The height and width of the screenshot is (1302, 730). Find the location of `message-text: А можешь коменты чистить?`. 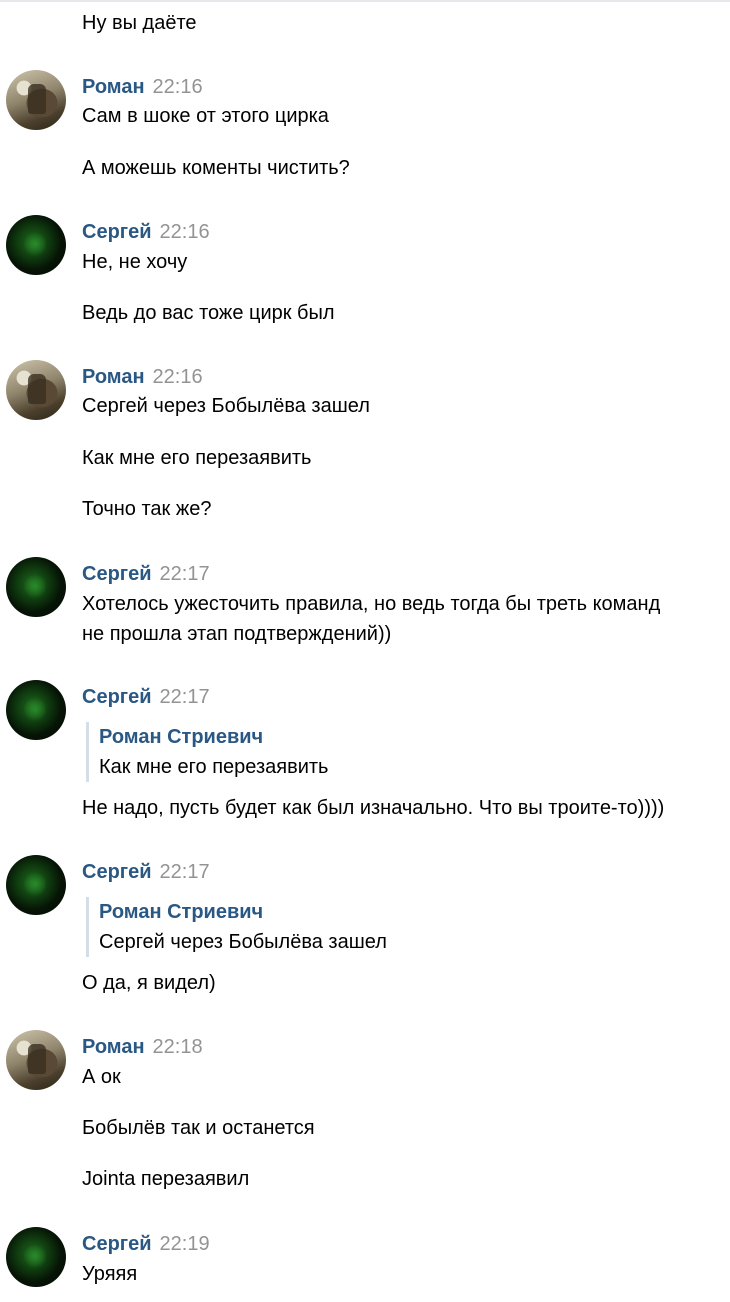

message-text: А можешь коменты чистить? is located at coordinates (216, 168).